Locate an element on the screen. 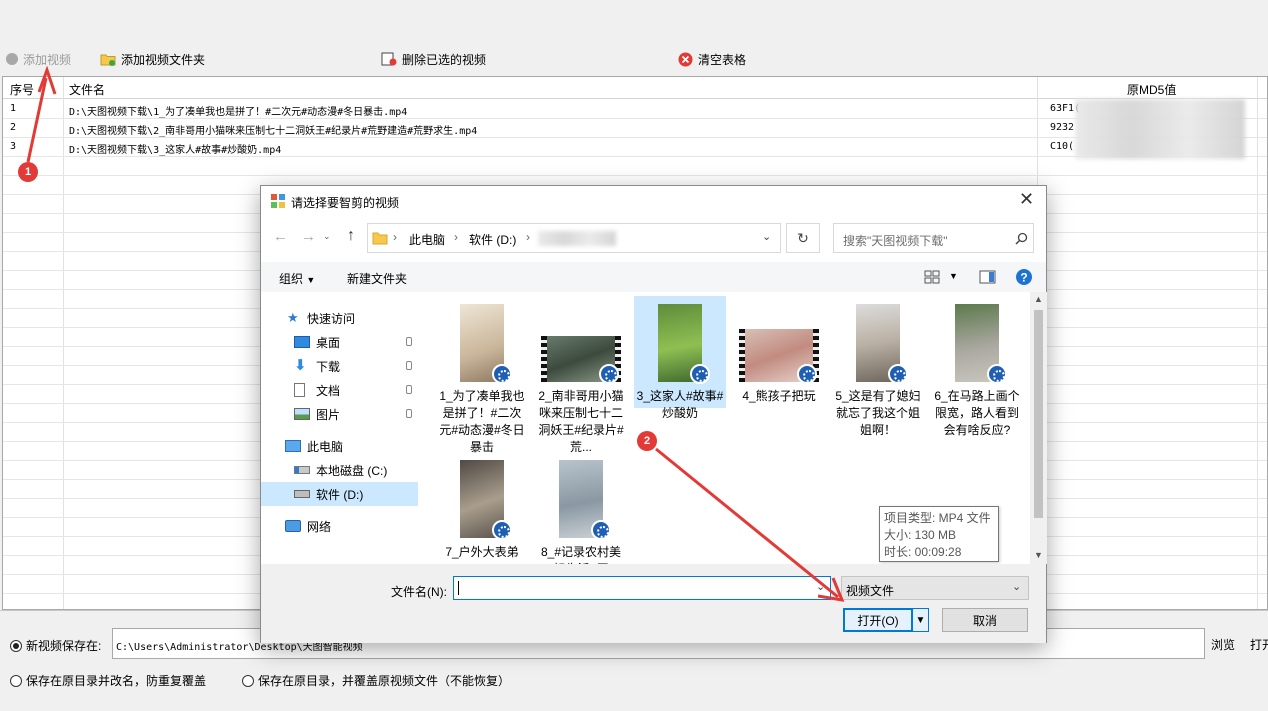 This screenshot has height=711, width=1268. search-input: 搜索"天图视频下载" is located at coordinates (933, 238).